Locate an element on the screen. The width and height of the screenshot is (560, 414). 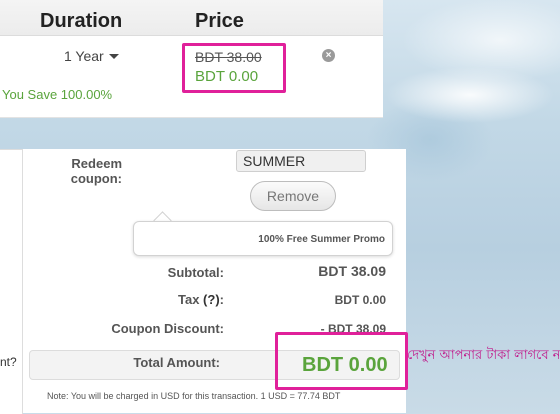
chevron-down-icon is located at coordinates (113, 56).